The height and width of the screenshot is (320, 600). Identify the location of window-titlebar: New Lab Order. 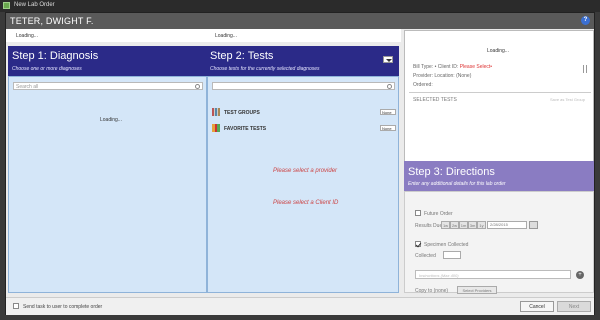
(300, 6).